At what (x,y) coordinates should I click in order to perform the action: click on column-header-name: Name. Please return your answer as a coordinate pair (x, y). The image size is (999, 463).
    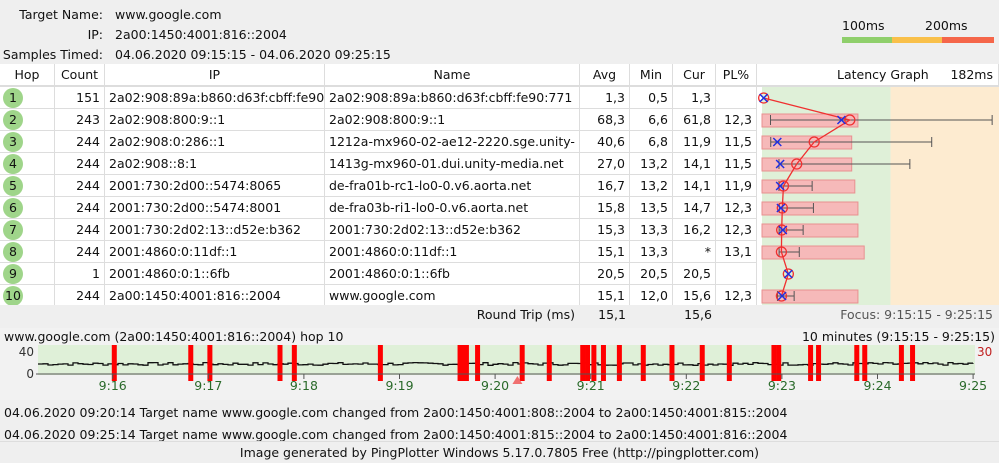
    Looking at the image, I should click on (452, 75).